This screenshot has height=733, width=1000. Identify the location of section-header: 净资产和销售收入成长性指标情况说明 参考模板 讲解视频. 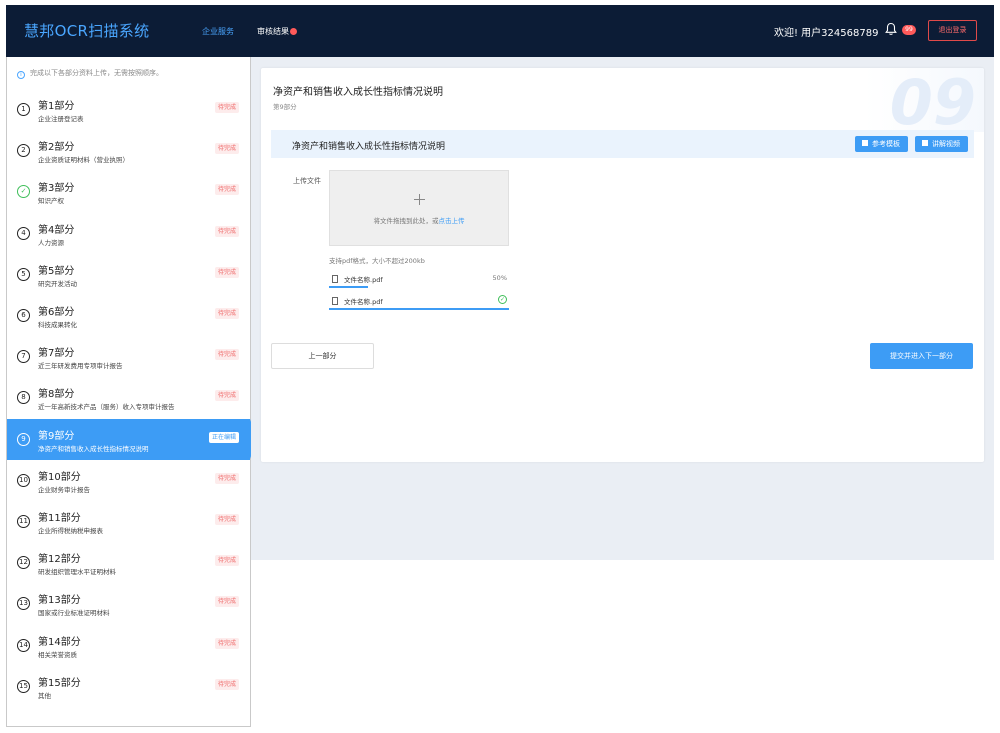
(622, 144).